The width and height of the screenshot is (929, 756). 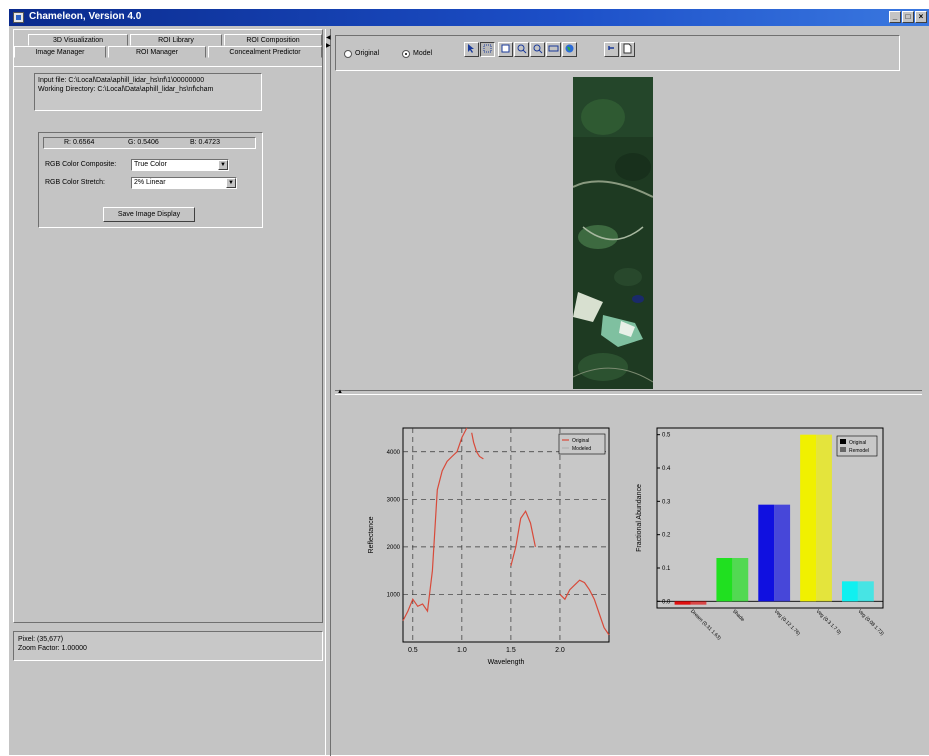 I want to click on x-tick-label: Dream (0.31 1.63), so click(x=705, y=625).